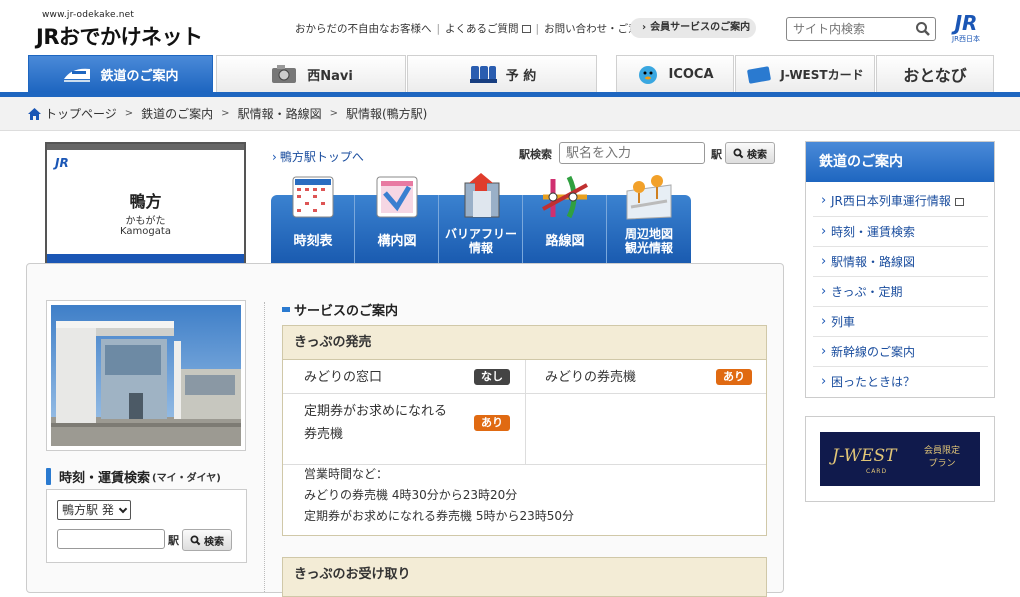  I want to click on station-name: 鴨方, so click(145, 201).